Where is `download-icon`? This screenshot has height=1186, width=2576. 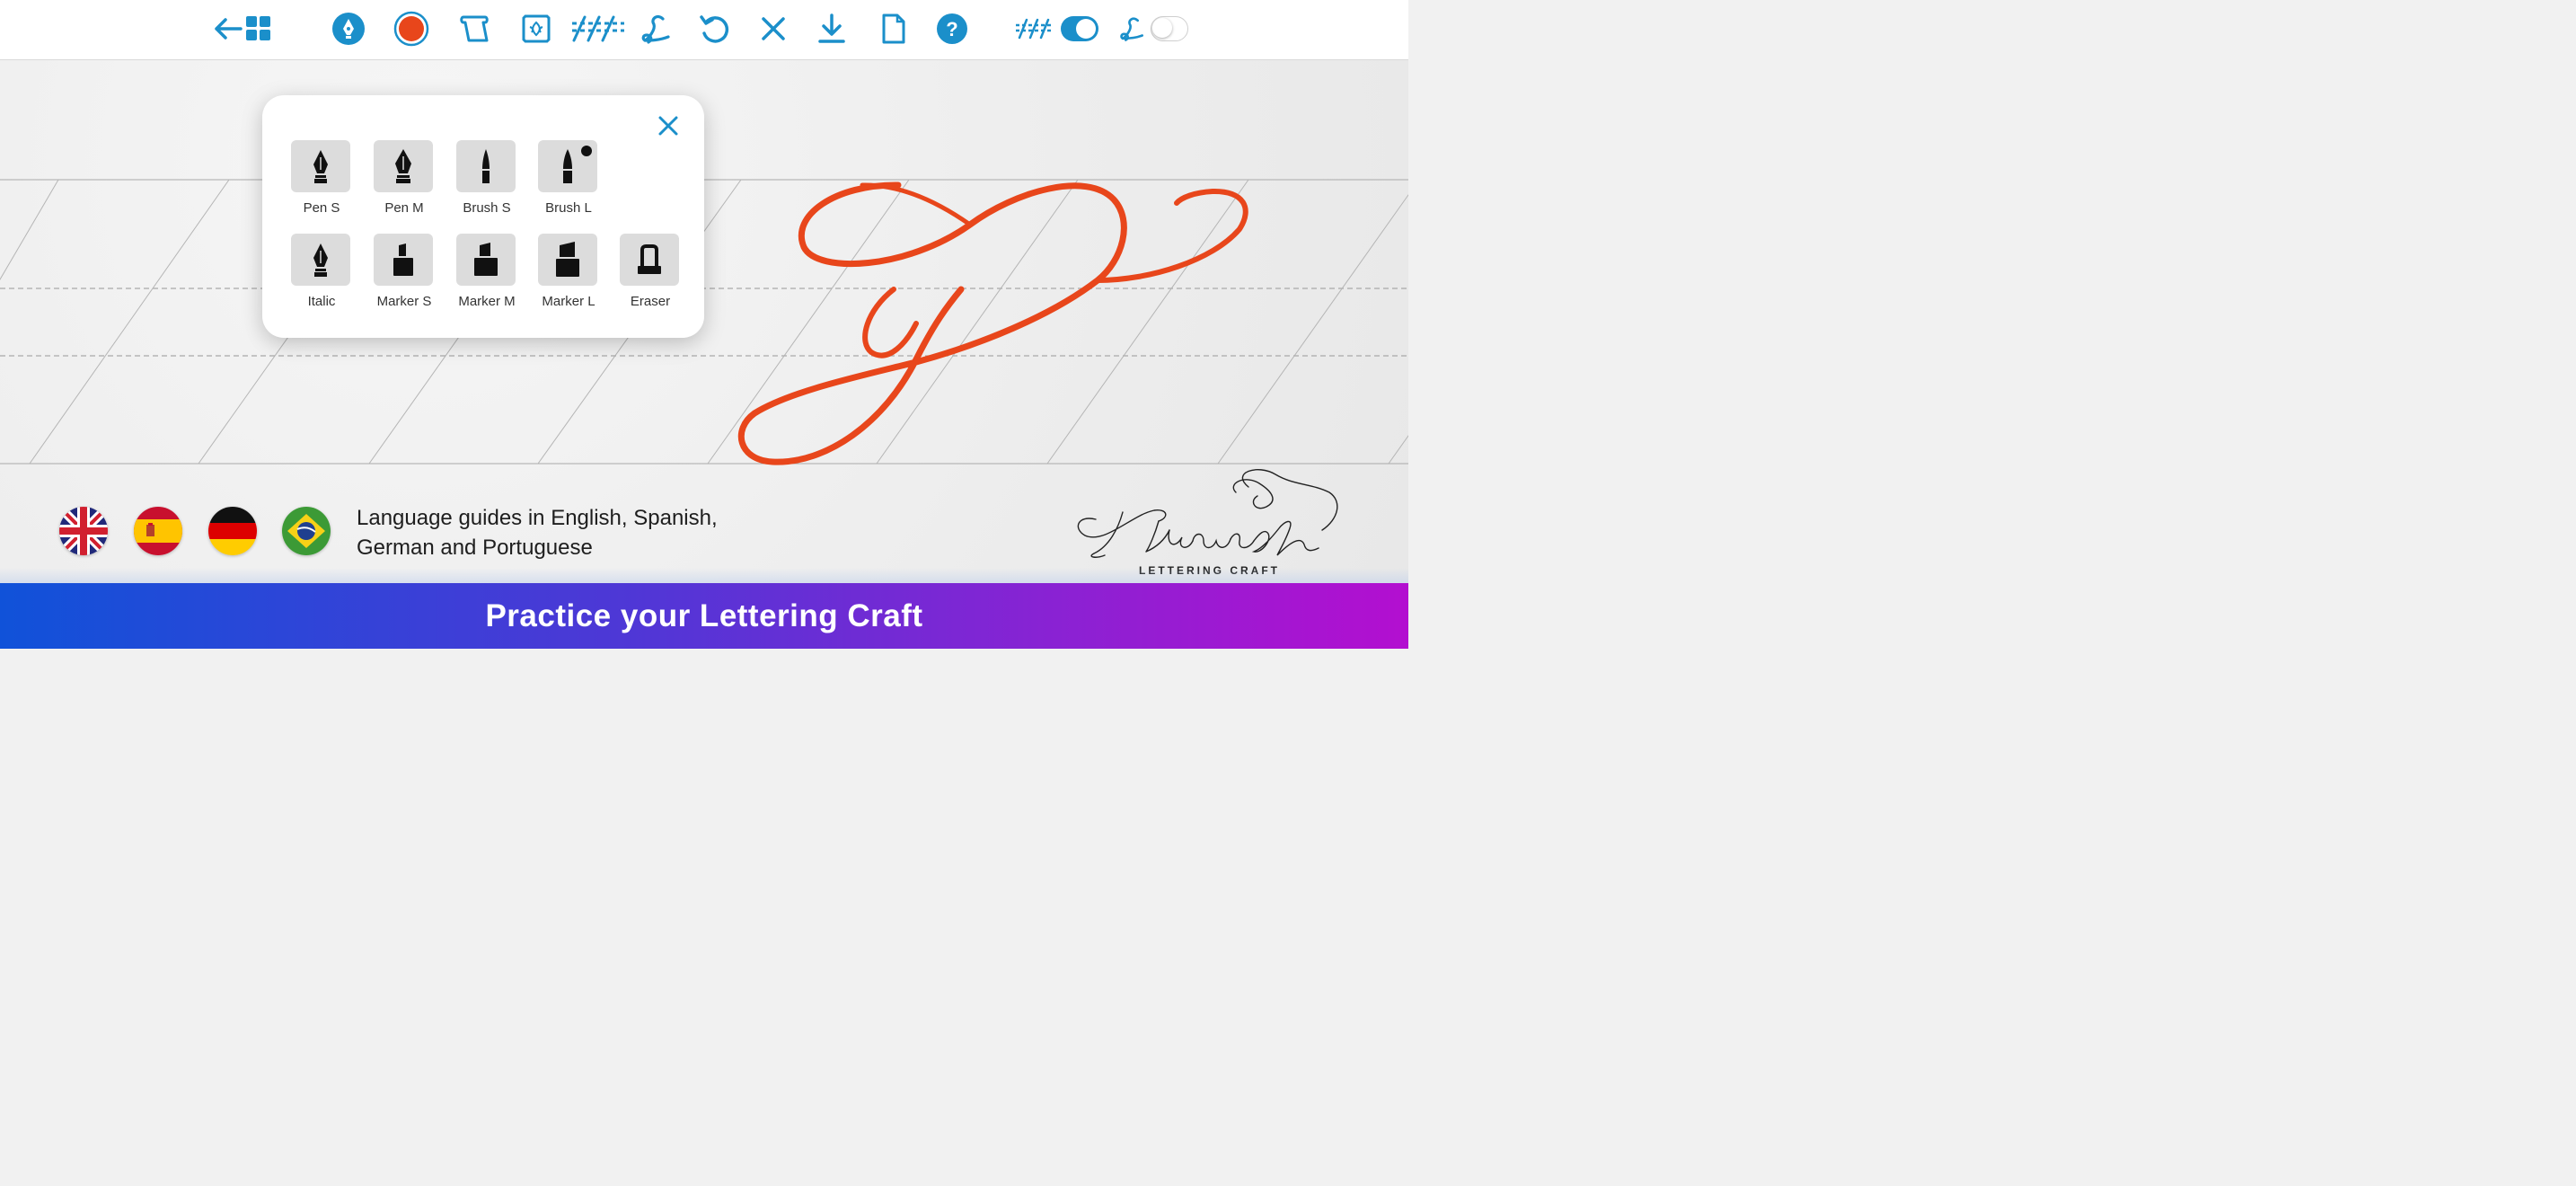 download-icon is located at coordinates (831, 29).